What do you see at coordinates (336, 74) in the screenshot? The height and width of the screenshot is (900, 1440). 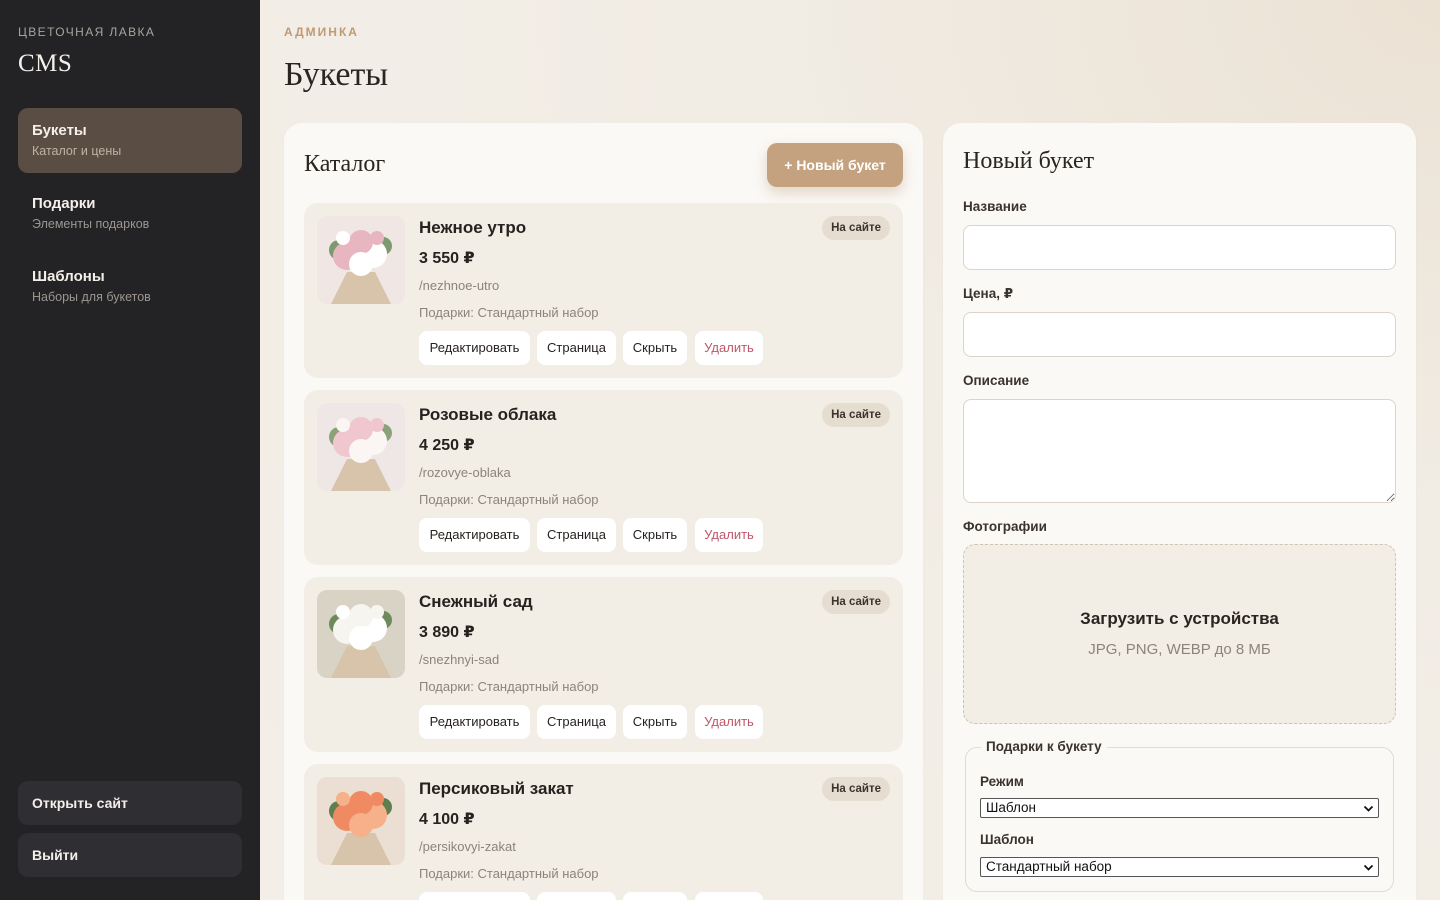 I see `page-title: Букеты` at bounding box center [336, 74].